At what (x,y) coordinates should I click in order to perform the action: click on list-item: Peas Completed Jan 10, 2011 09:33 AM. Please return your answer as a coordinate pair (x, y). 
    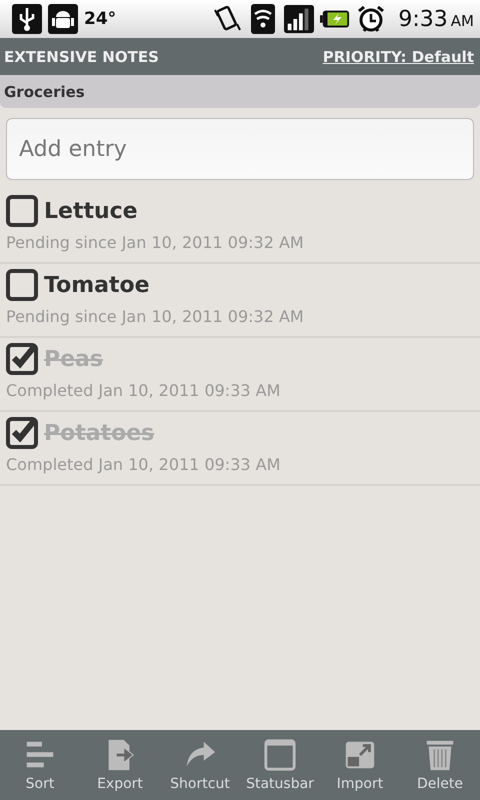
    Looking at the image, I should click on (240, 375).